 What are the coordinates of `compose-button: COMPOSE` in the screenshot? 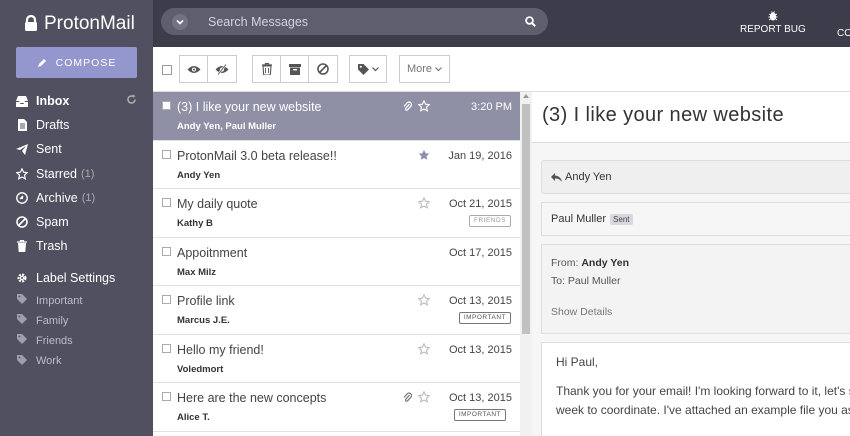 It's located at (76, 62).